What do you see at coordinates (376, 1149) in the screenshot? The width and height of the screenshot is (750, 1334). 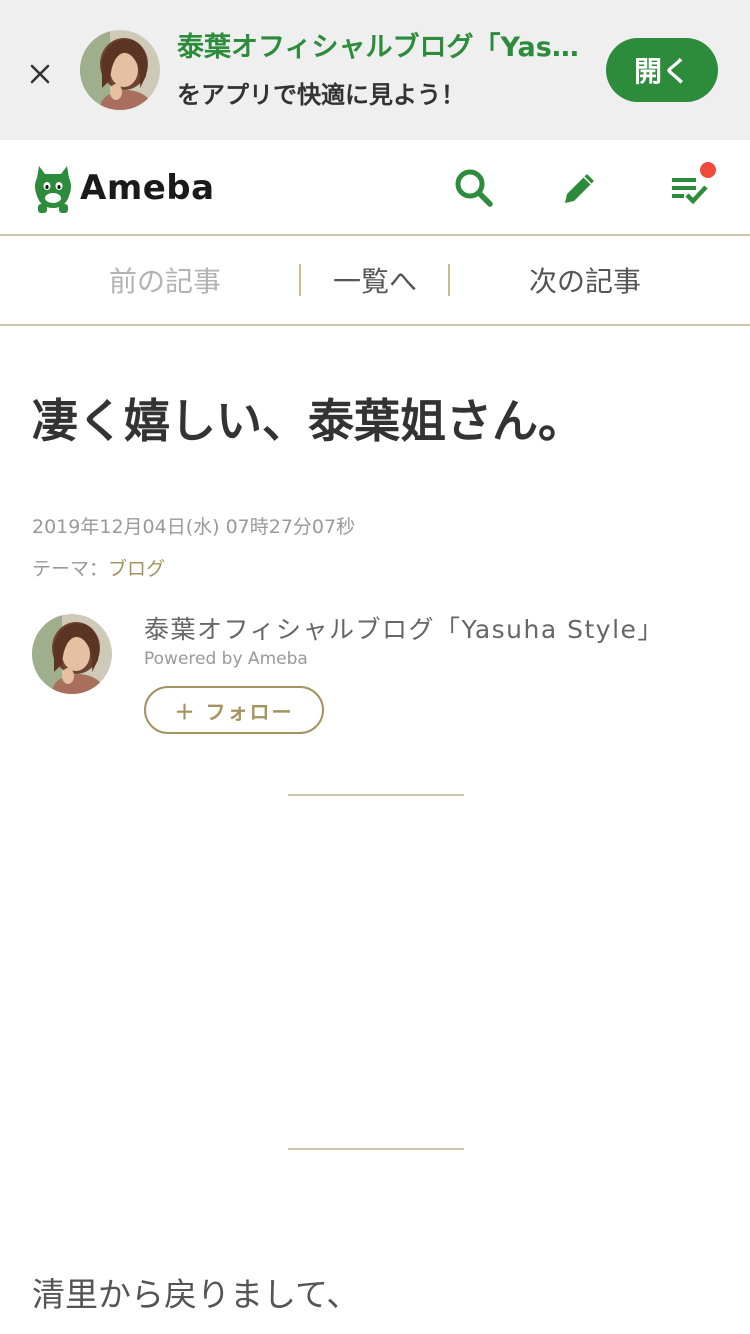 I see `ad-divider-bottom` at bounding box center [376, 1149].